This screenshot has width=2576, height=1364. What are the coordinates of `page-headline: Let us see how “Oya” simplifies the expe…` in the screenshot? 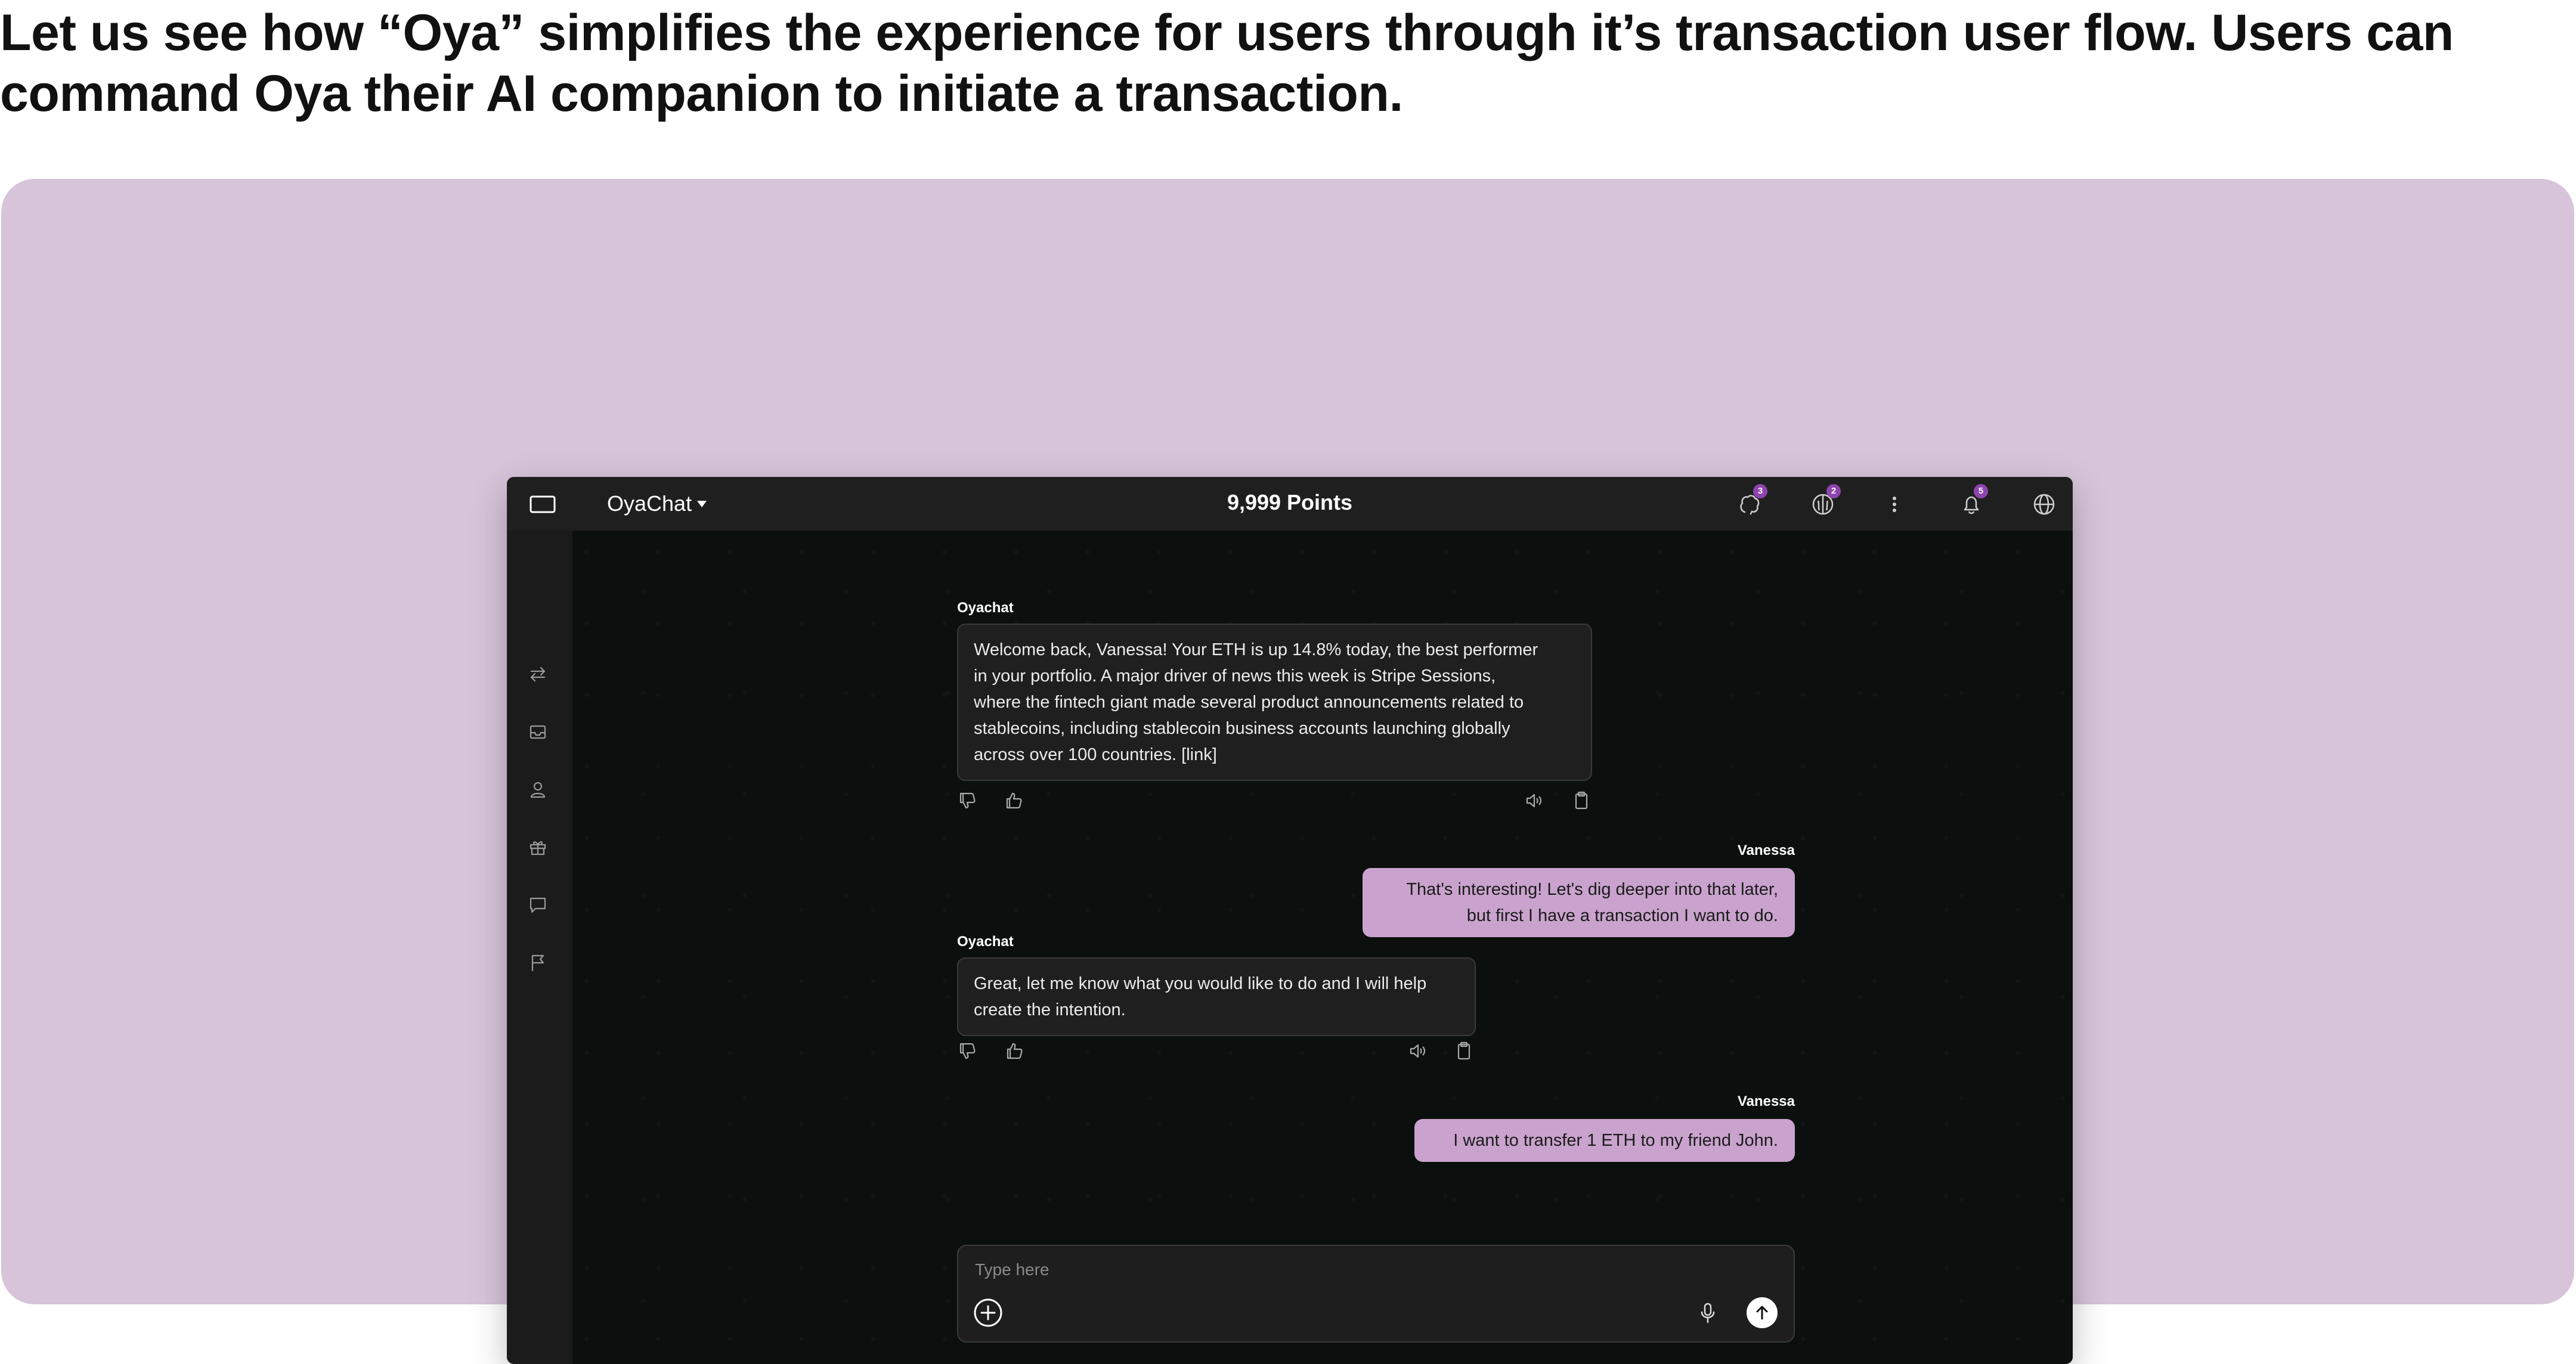 It's located at (1227, 63).